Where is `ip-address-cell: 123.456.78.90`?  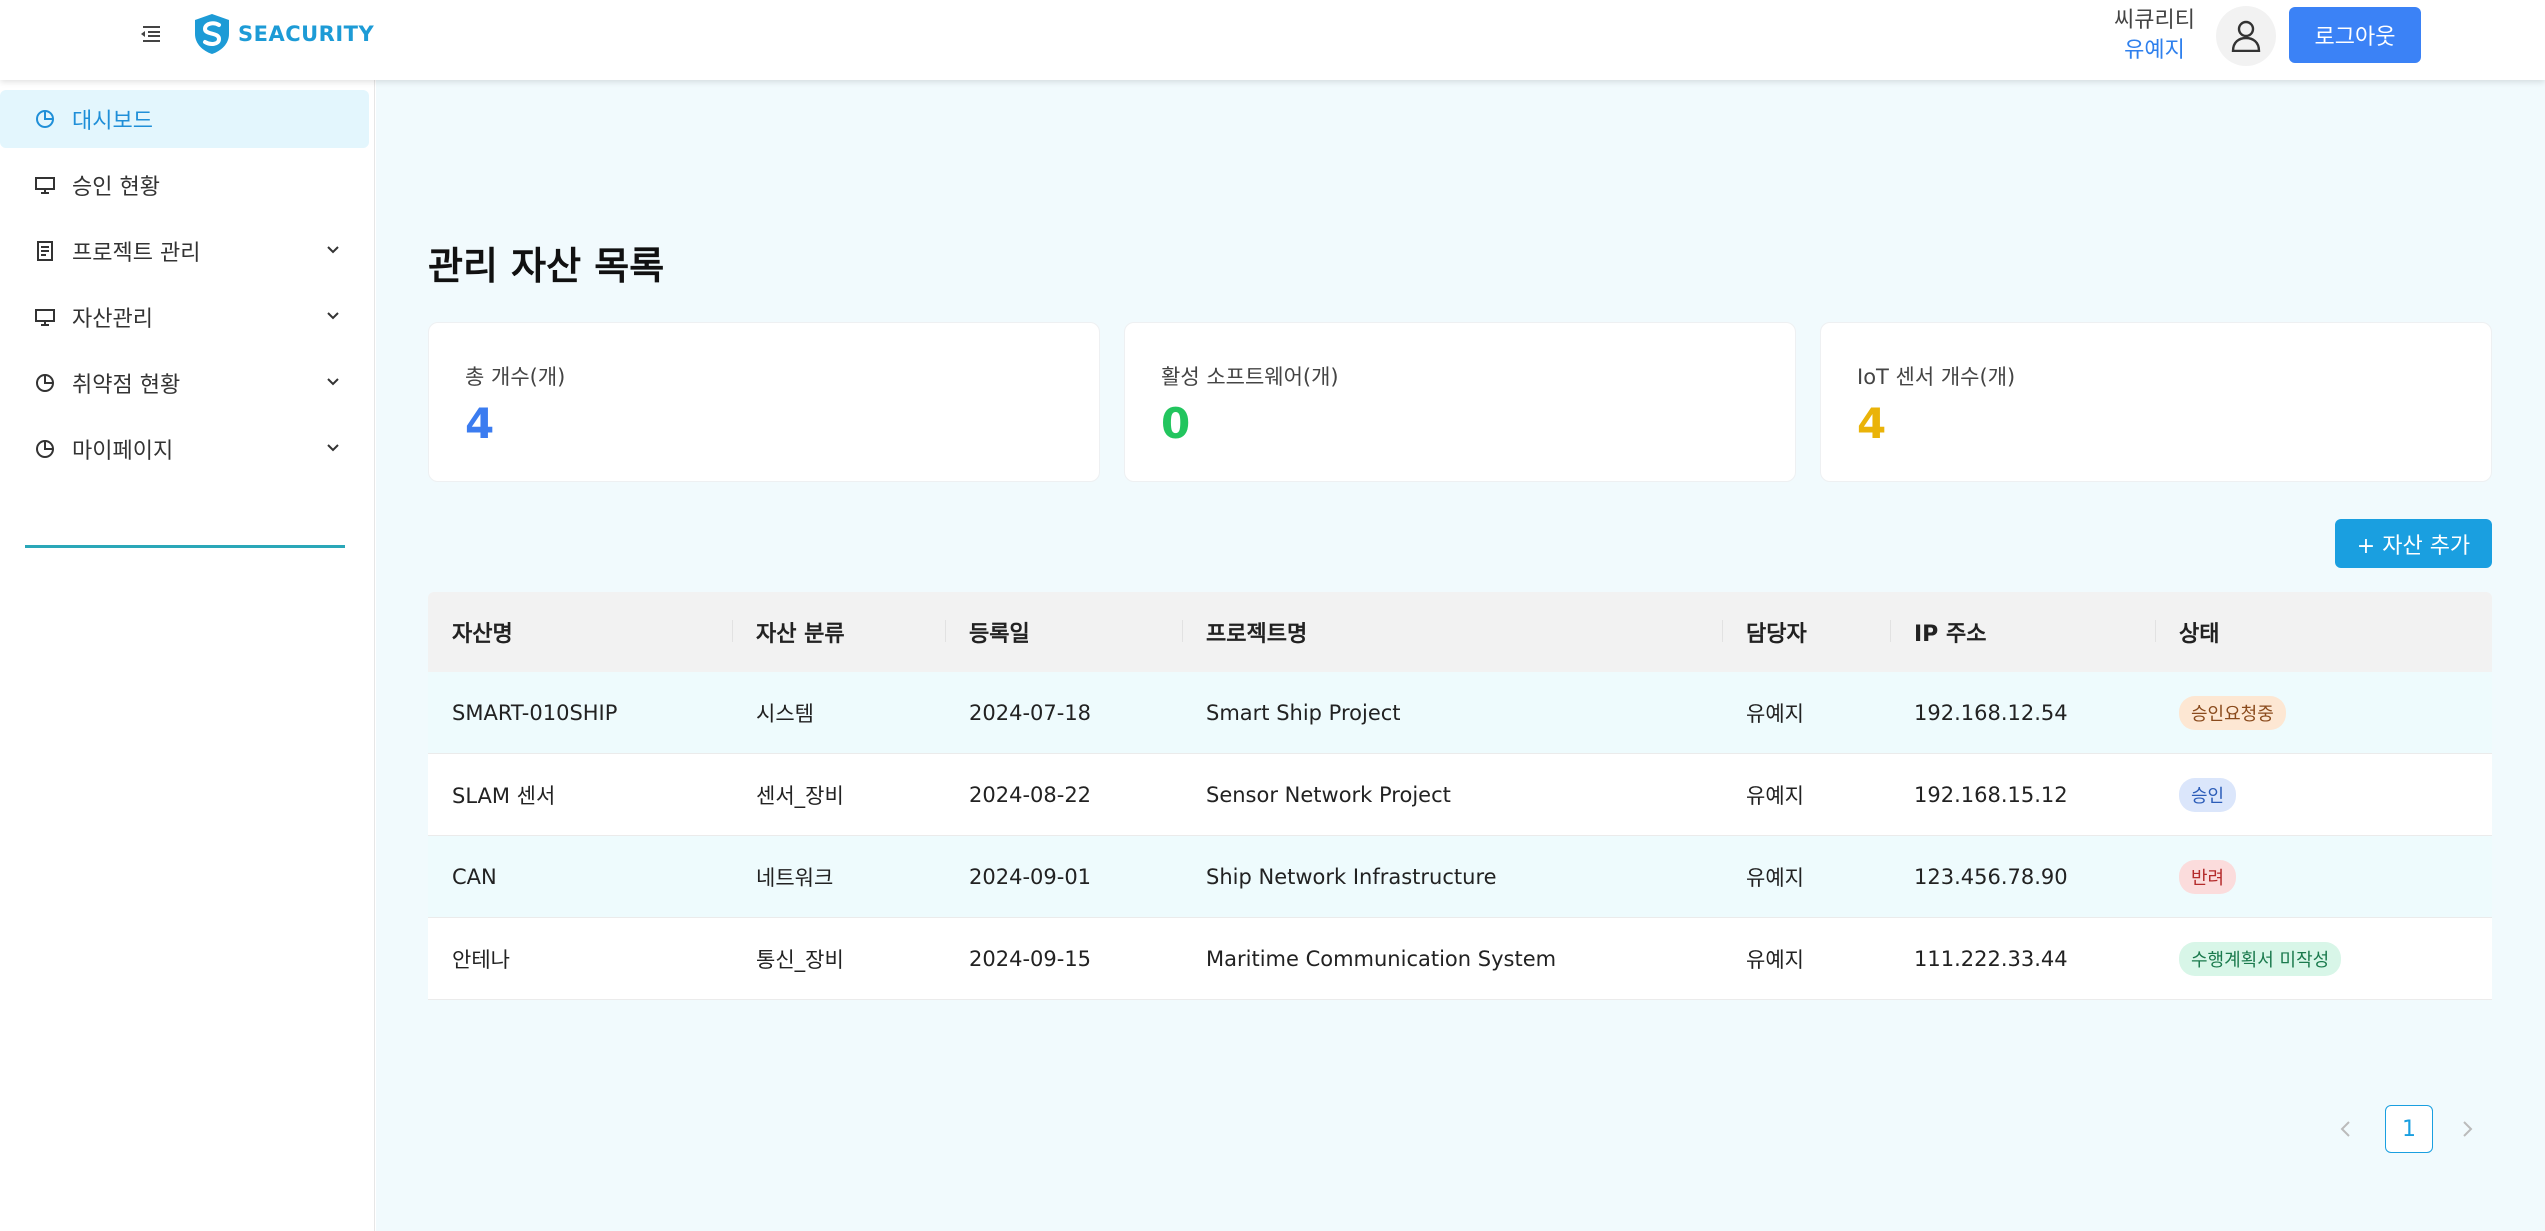
ip-address-cell: 123.456.78.90 is located at coordinates (1991, 876).